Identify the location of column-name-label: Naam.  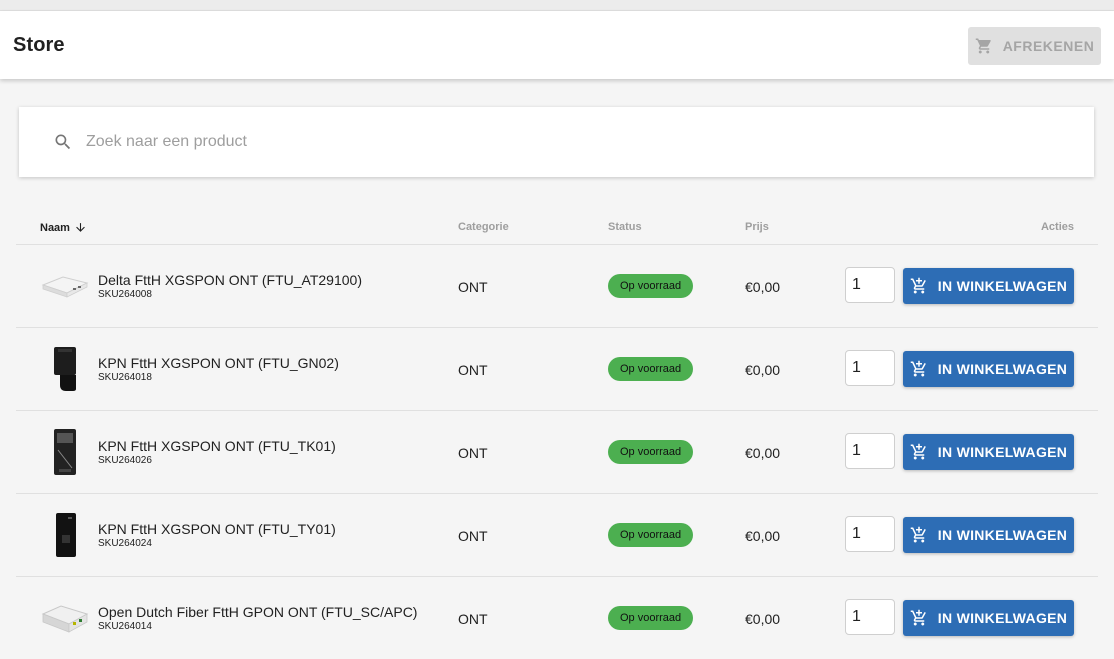
(55, 227).